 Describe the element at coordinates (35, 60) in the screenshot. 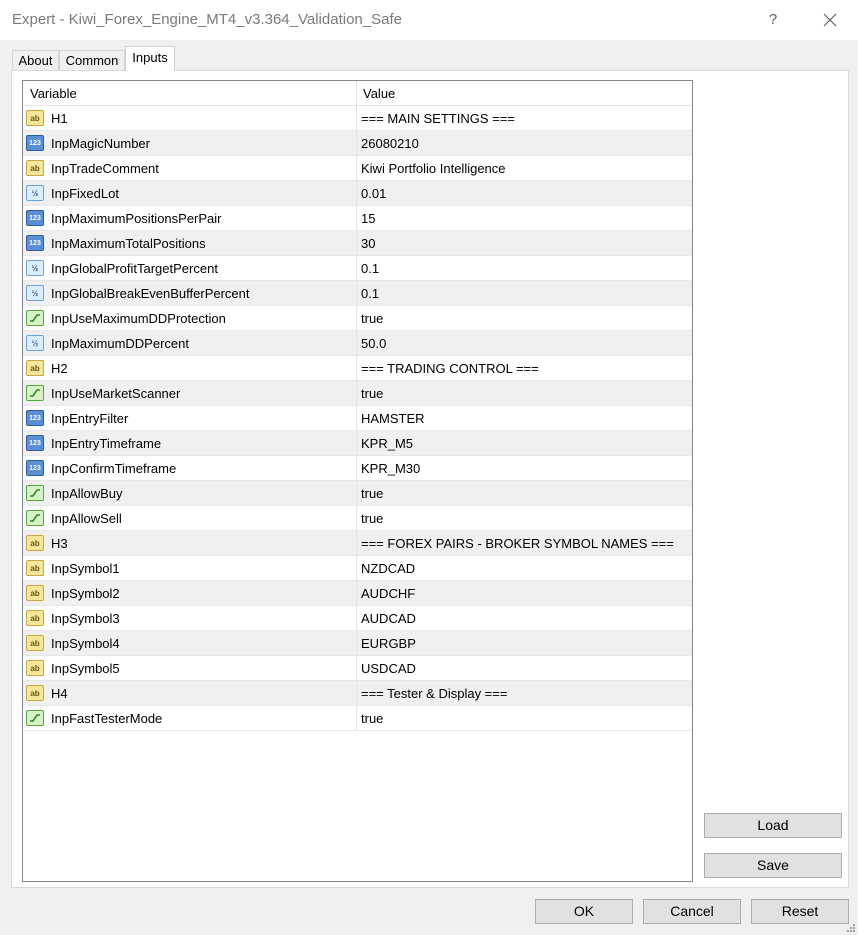

I see `tab-about: About` at that location.